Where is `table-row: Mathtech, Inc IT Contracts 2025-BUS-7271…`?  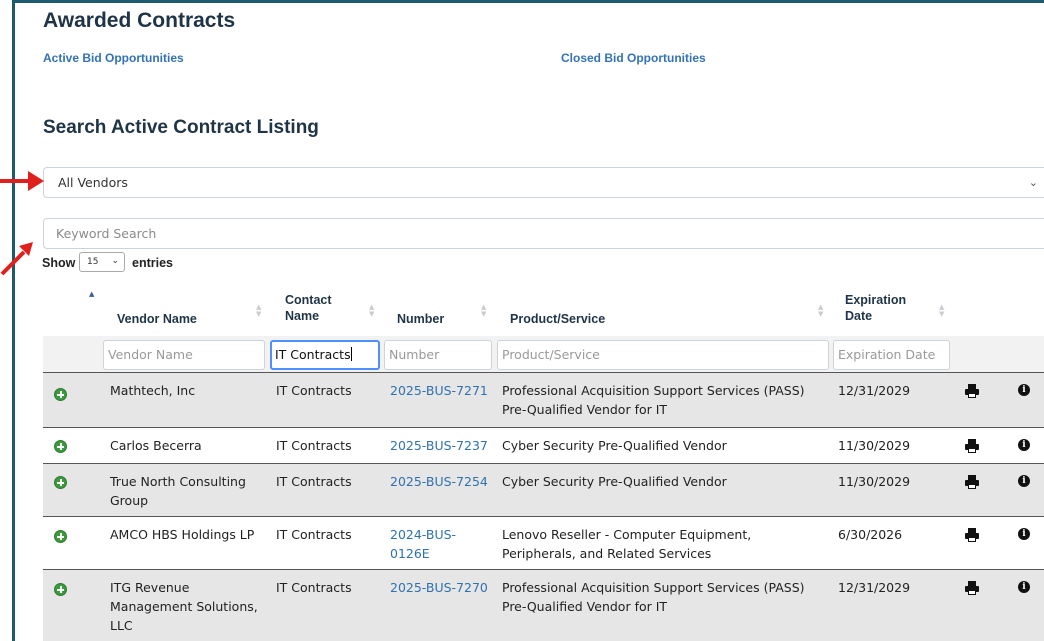 table-row: Mathtech, Inc IT Contracts 2025-BUS-7271… is located at coordinates (543, 399).